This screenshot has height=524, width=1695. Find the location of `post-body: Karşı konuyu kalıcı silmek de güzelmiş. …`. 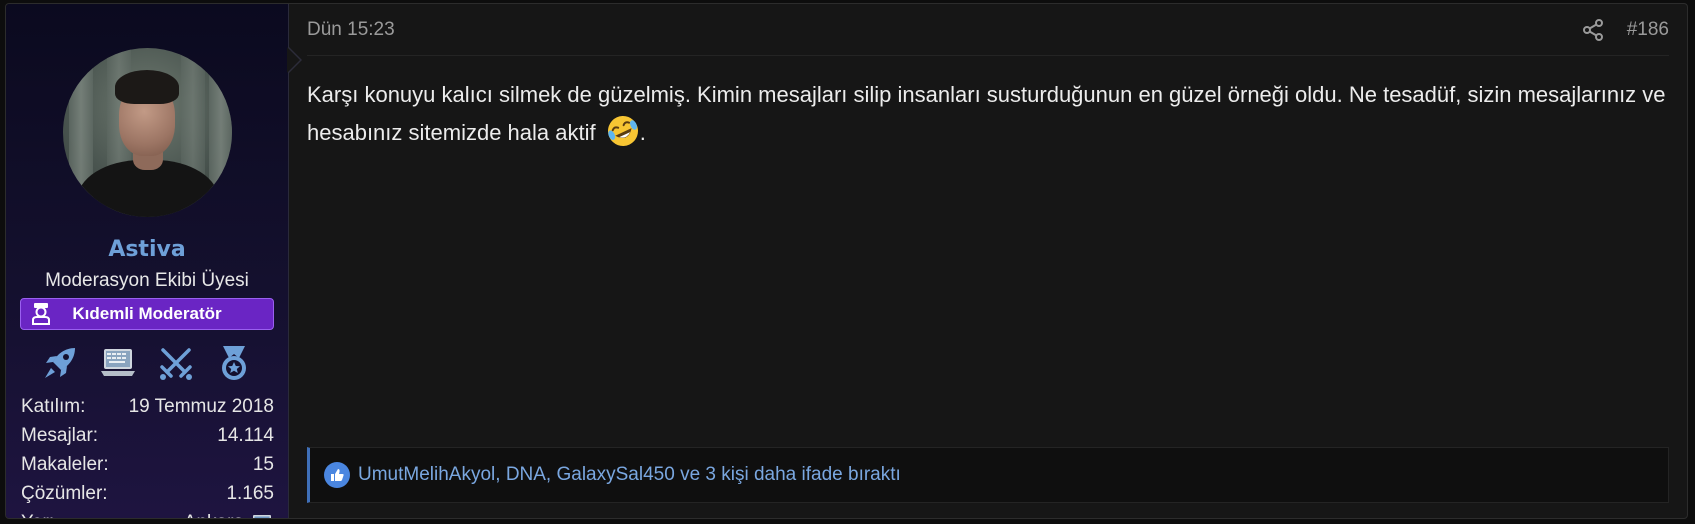

post-body: Karşı konuyu kalıcı silmek de güzelmiş. … is located at coordinates (988, 114).